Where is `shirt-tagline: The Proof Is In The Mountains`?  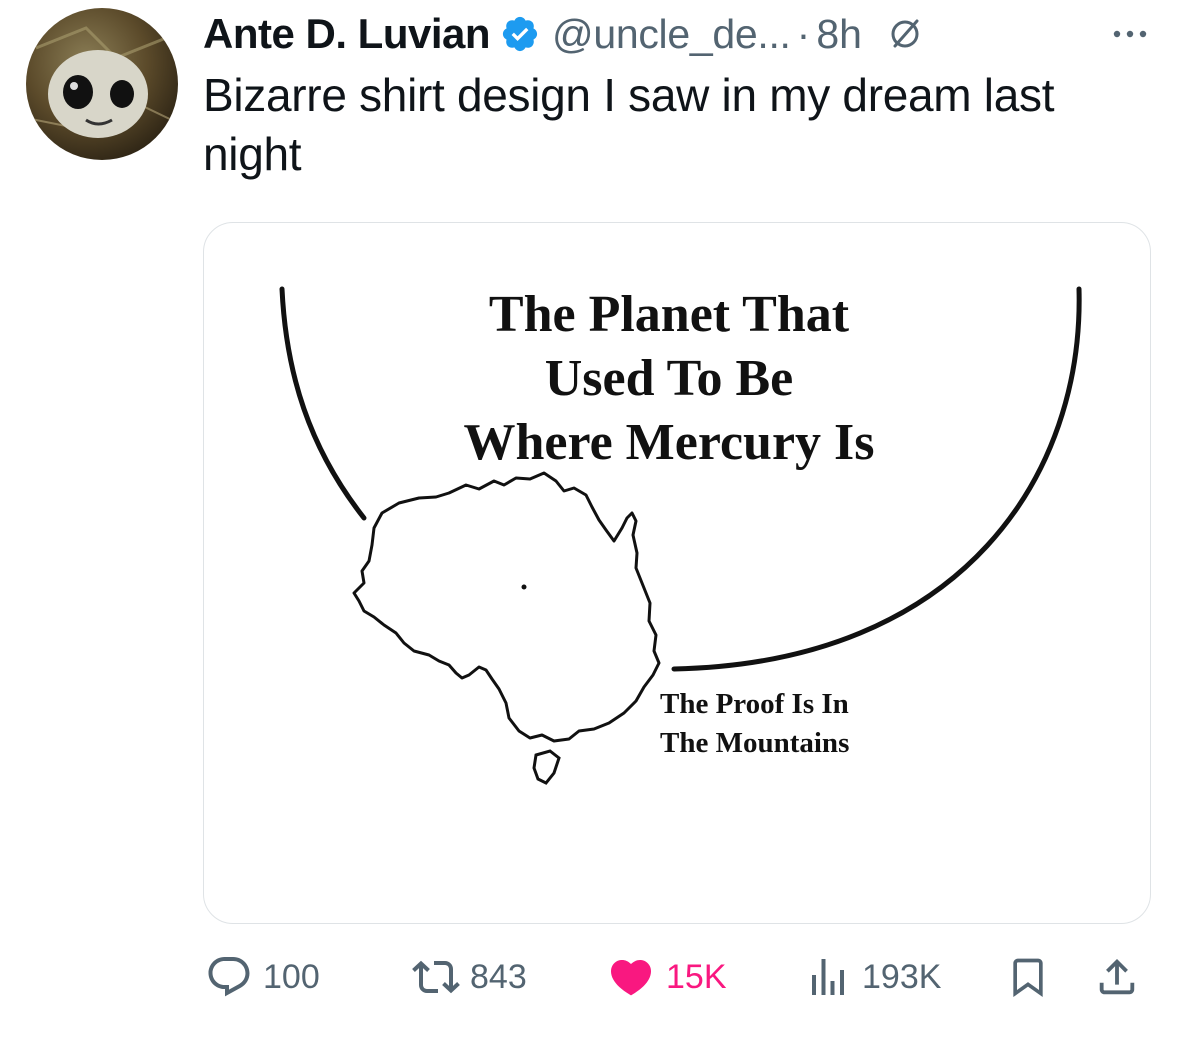 shirt-tagline: The Proof Is In The Mountains is located at coordinates (754, 724).